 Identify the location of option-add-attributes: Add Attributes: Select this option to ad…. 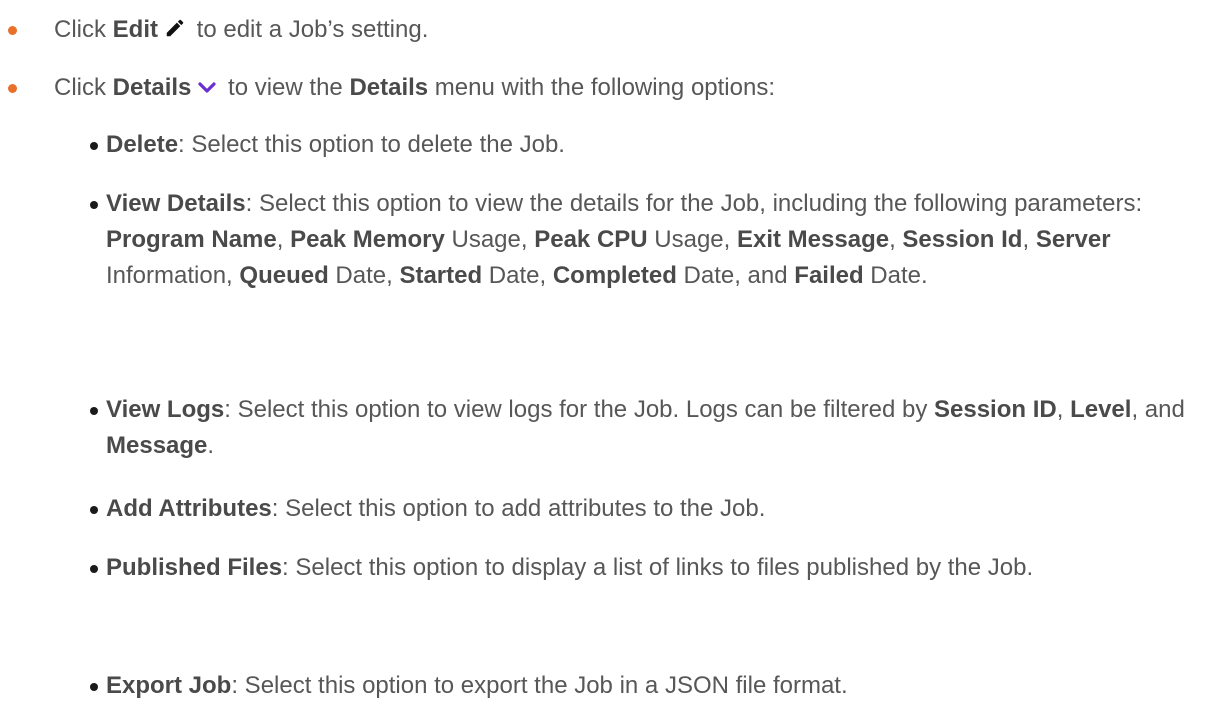
(638, 509).